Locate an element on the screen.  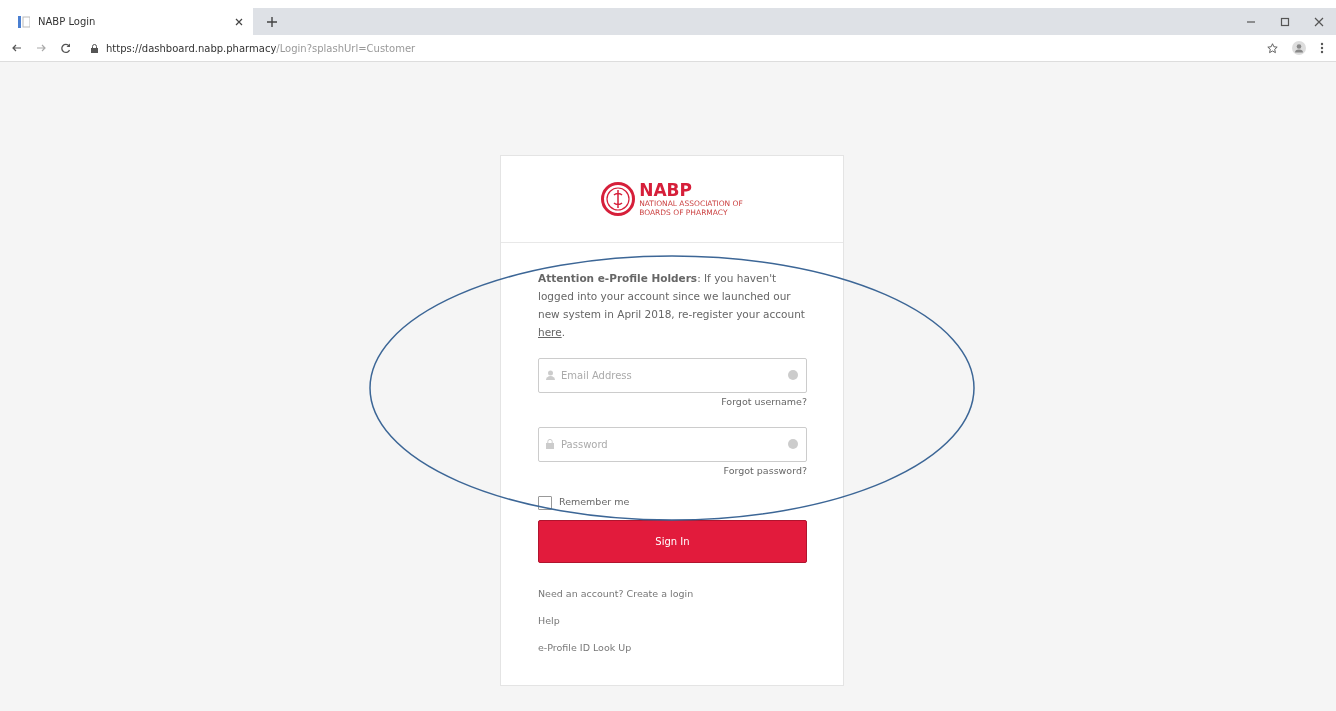
here-link: here is located at coordinates (550, 332).